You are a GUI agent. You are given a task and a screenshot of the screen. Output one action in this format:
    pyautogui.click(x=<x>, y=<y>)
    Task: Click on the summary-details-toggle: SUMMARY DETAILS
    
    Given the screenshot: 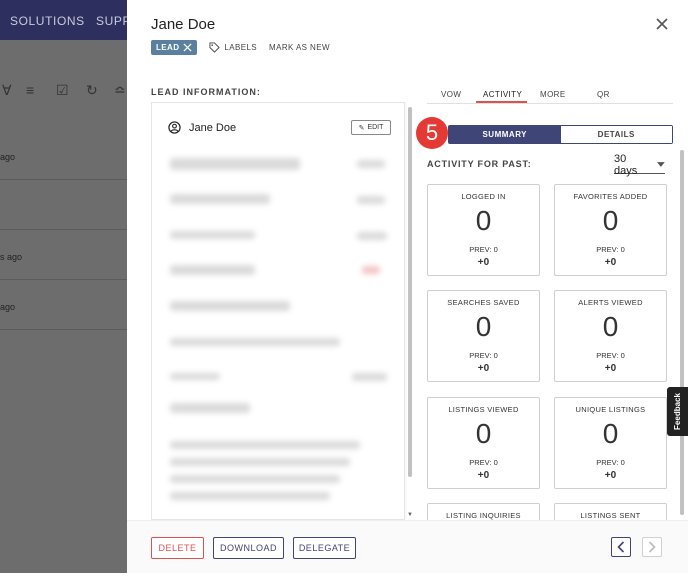 What is the action you would take?
    pyautogui.click(x=560, y=134)
    